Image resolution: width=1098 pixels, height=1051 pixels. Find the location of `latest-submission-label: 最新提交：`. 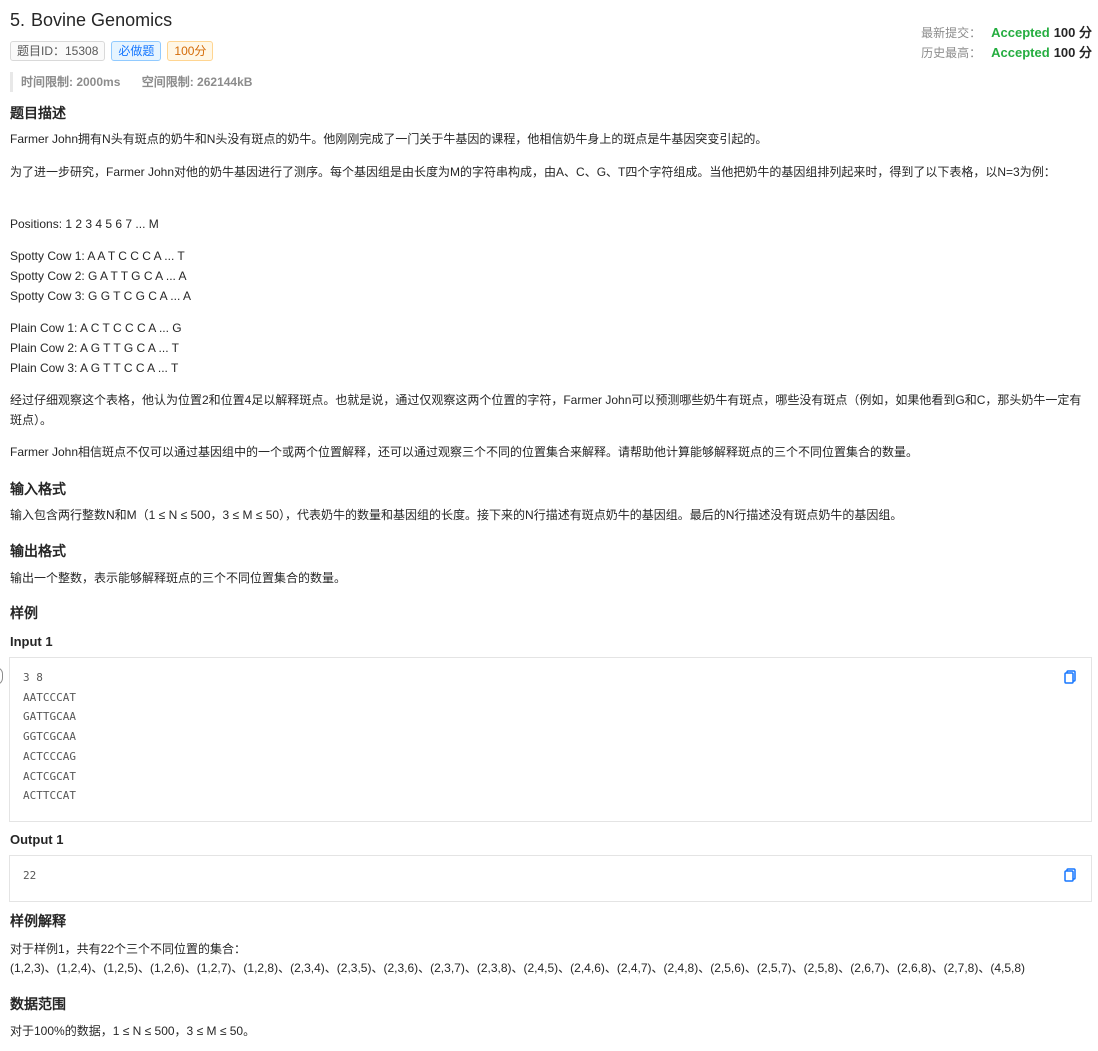

latest-submission-label: 最新提交： is located at coordinates (951, 33).